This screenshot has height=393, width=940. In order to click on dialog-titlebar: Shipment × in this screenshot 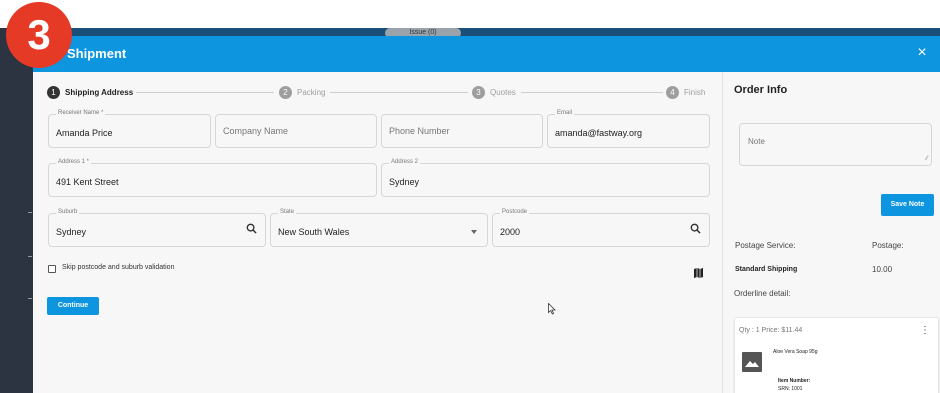, I will do `click(486, 54)`.